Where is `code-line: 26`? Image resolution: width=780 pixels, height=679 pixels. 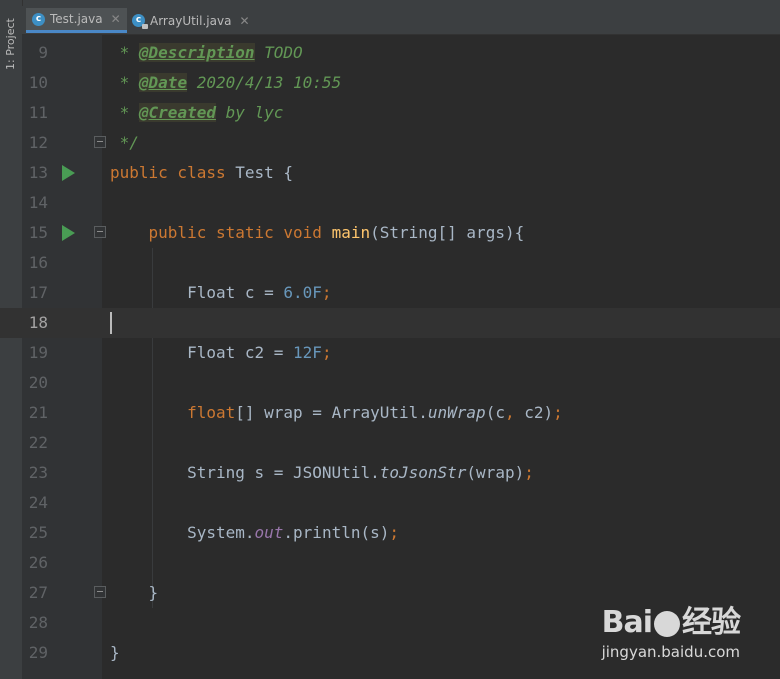
code-line: 26 is located at coordinates (390, 563).